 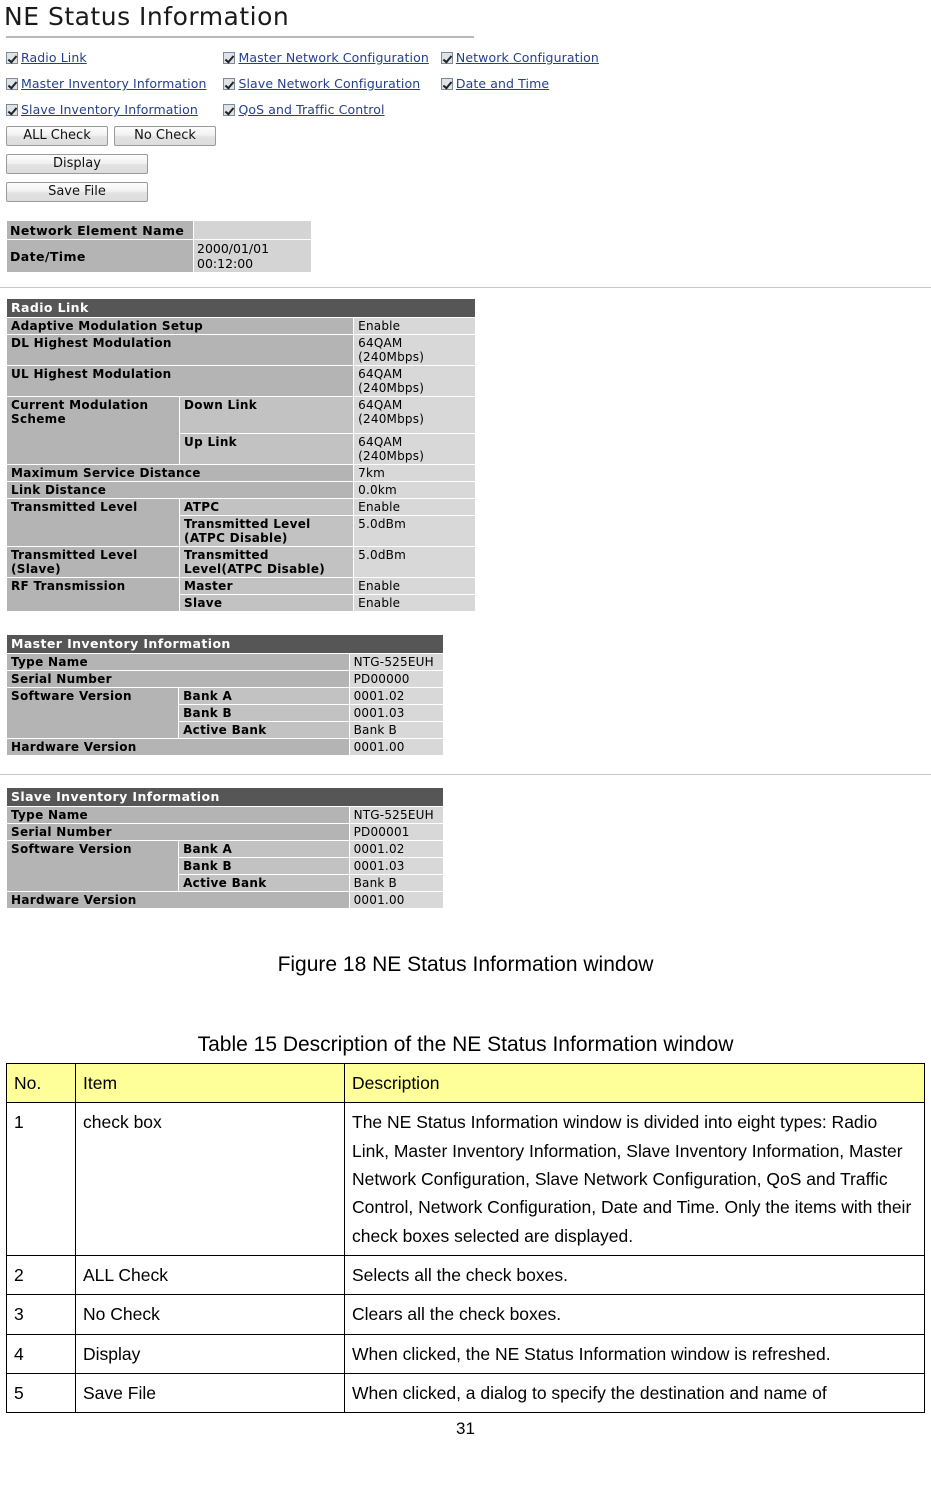 What do you see at coordinates (465, 1275) in the screenshot?
I see `table-row: 2 ALL Check Selects all the check boxes.` at bounding box center [465, 1275].